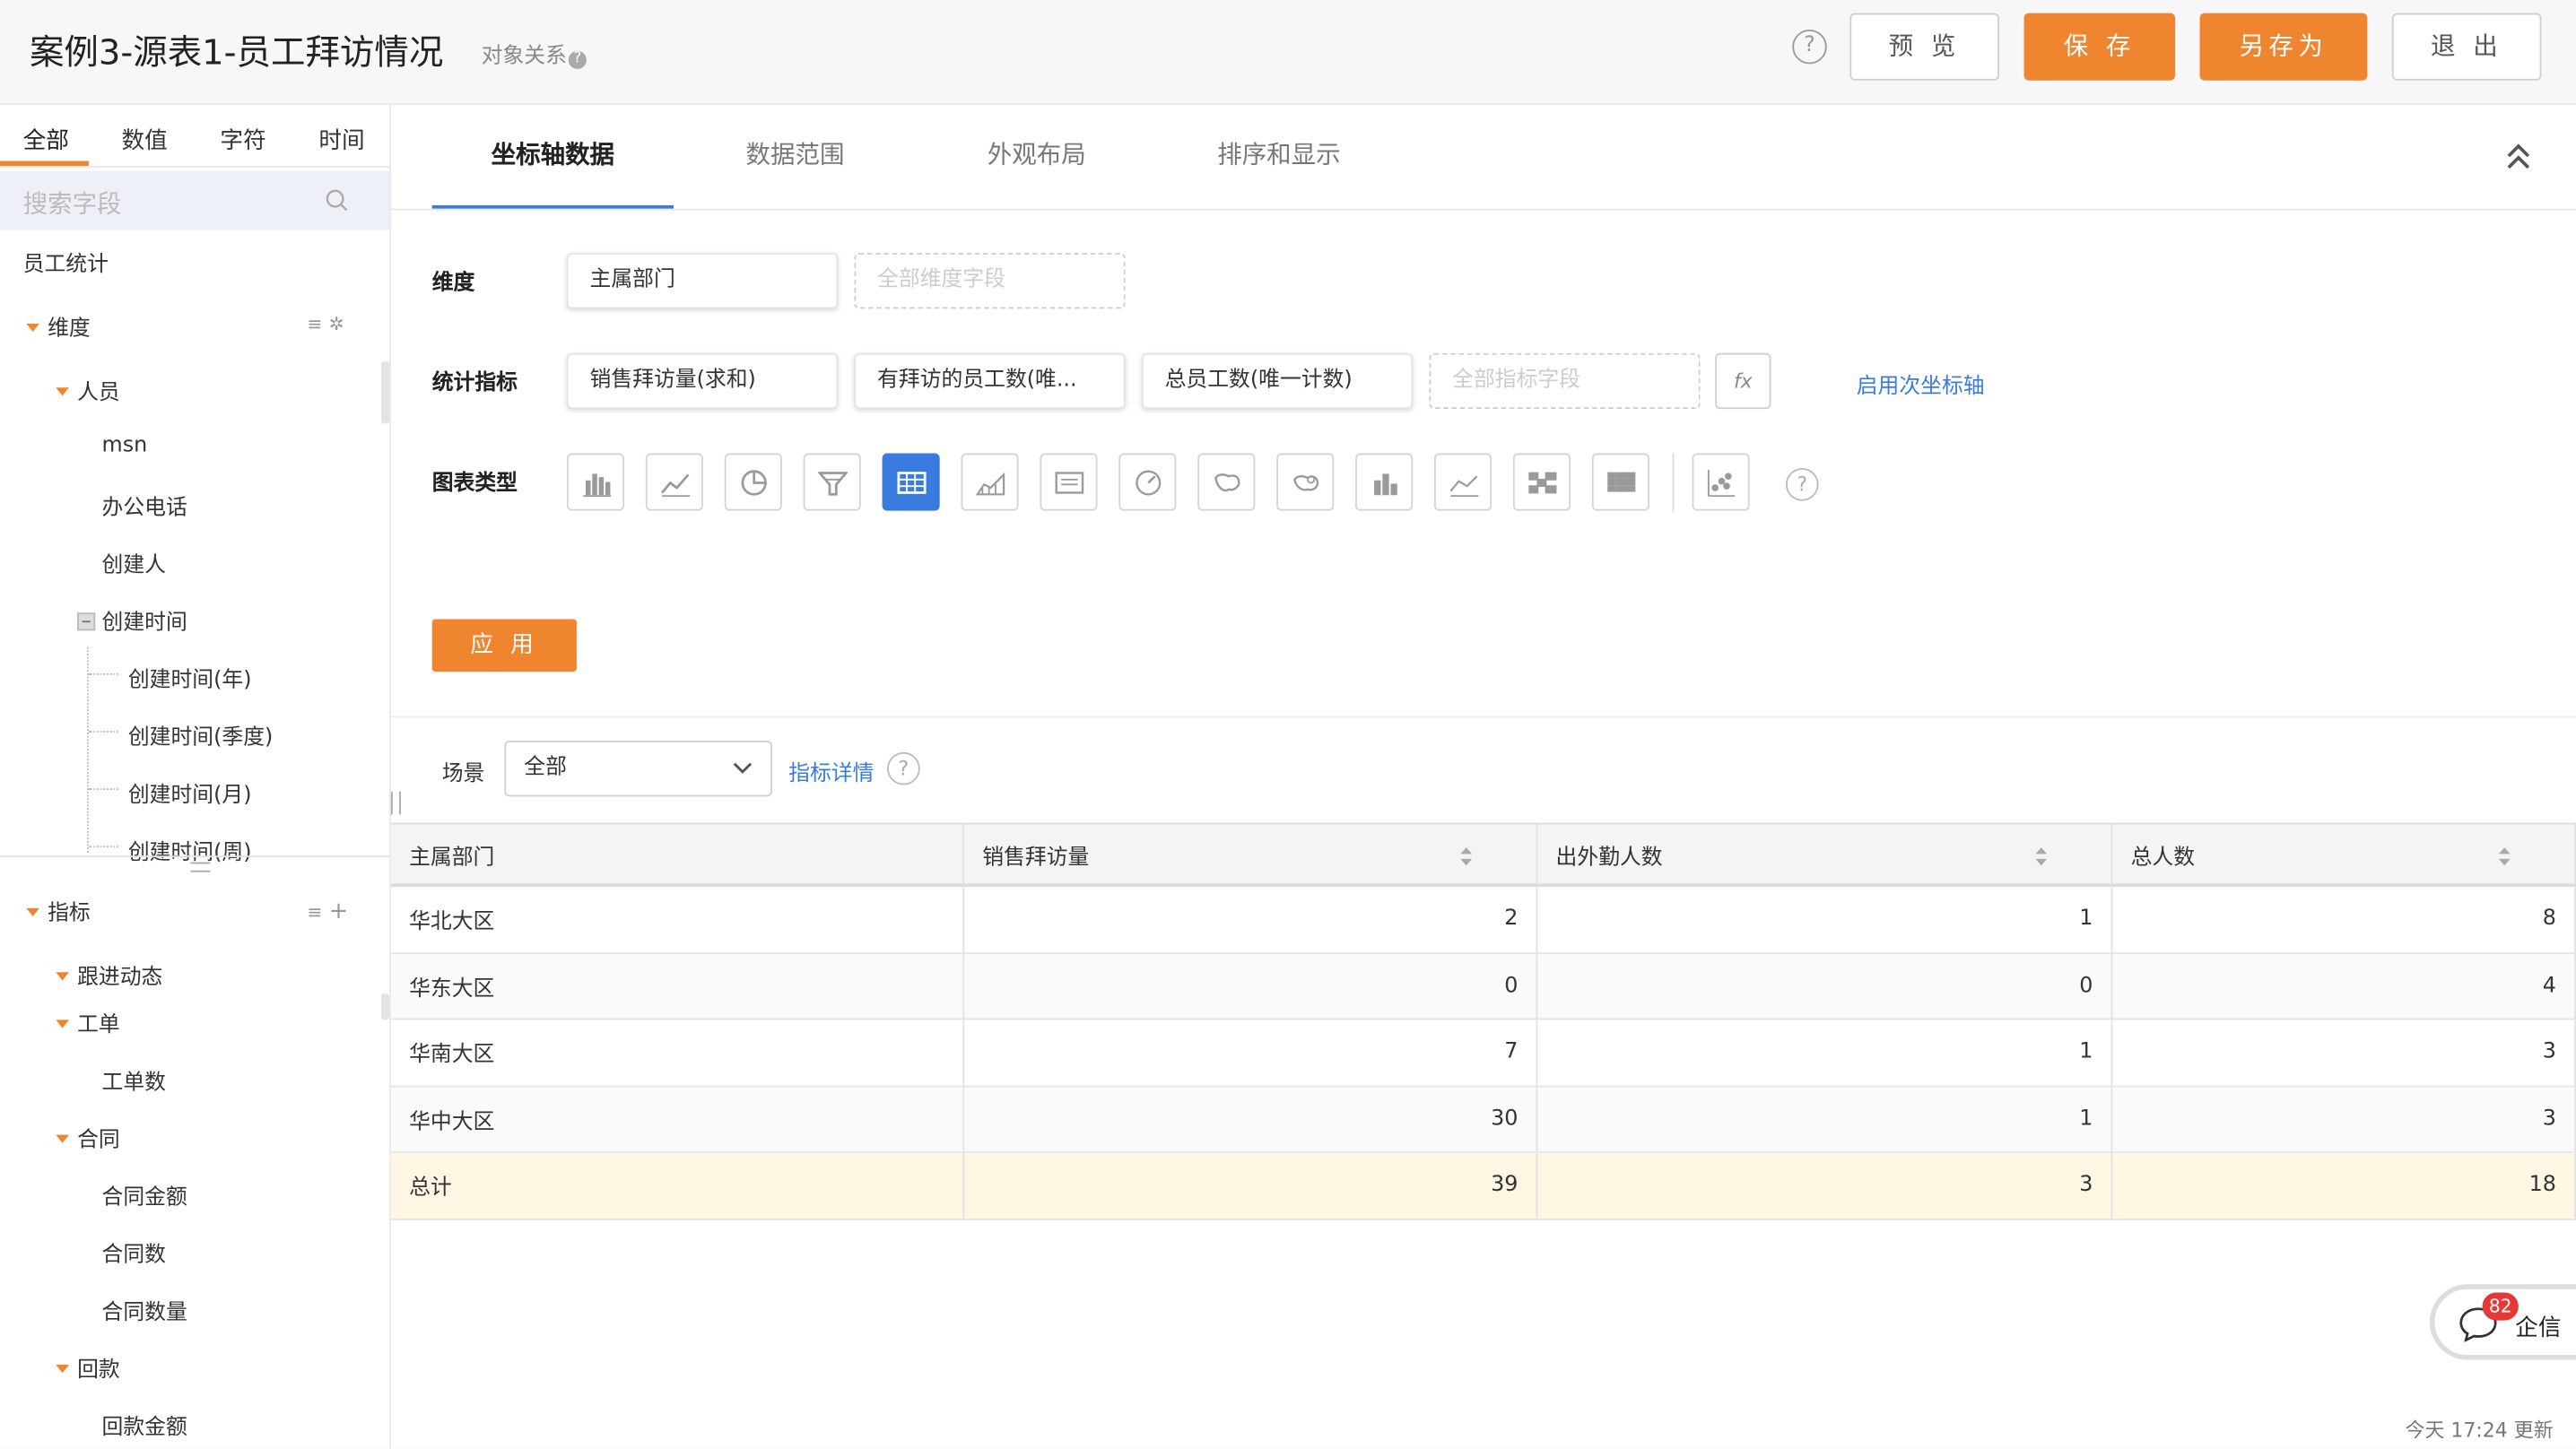 The width and height of the screenshot is (2576, 1449). I want to click on tree-group-dimension: 维度, so click(58, 326).